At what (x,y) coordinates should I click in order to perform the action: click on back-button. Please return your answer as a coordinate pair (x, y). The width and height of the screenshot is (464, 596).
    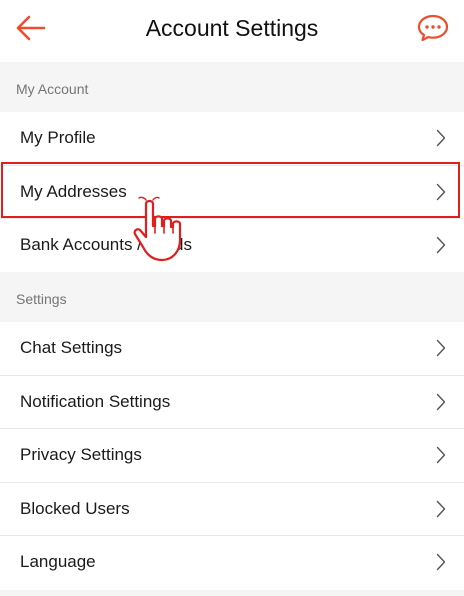
    Looking at the image, I should click on (31, 28).